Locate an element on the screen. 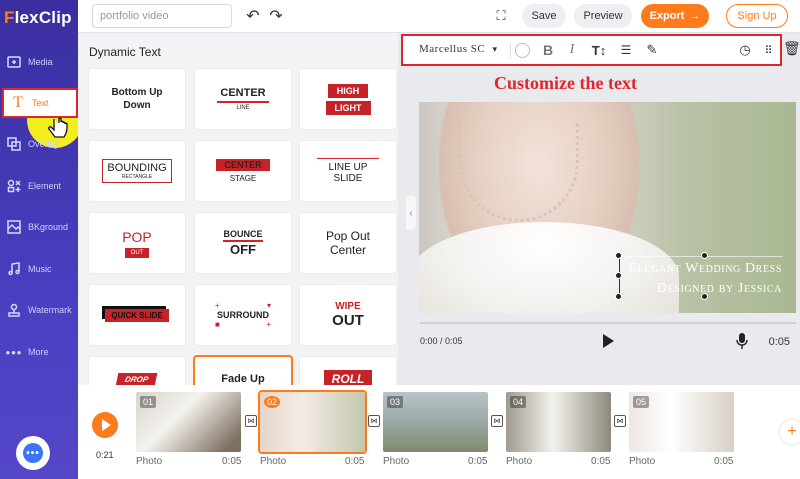 This screenshot has width=800, height=479. more-icon: ••• is located at coordinates (14, 352).